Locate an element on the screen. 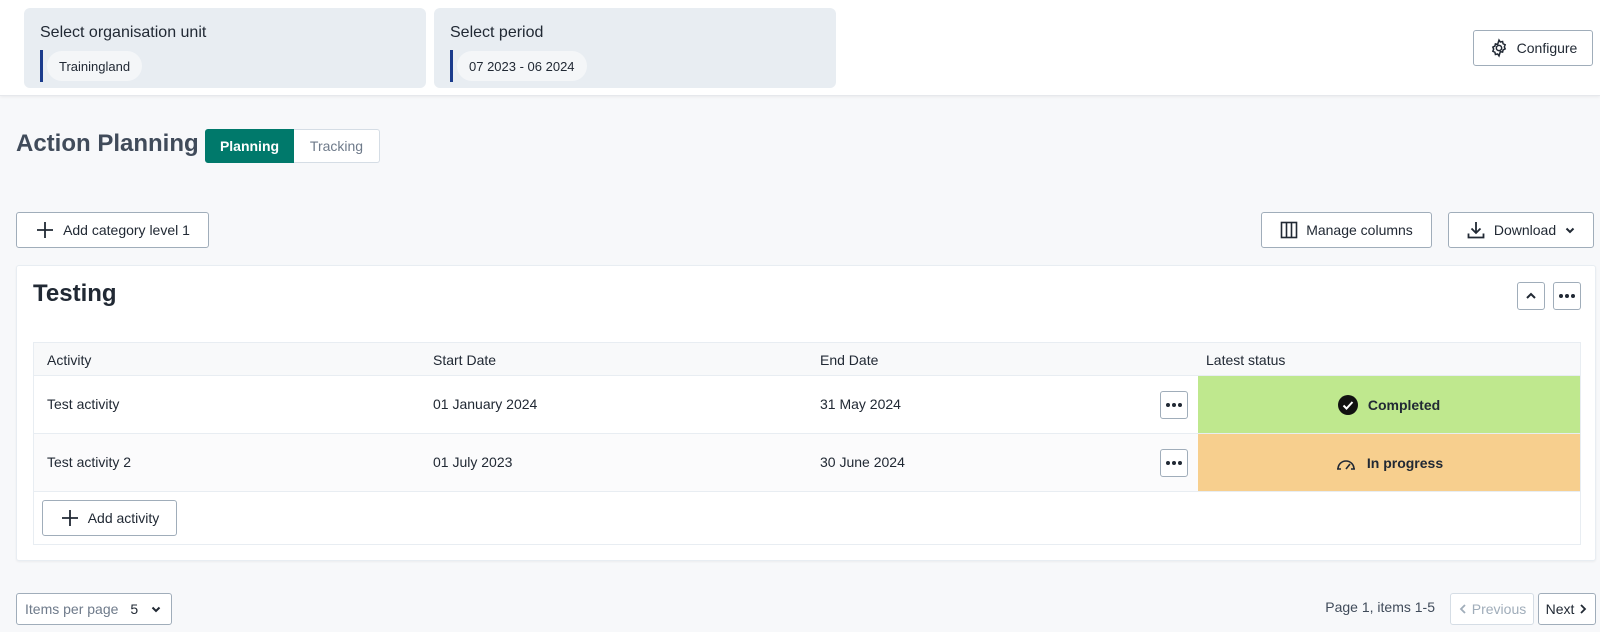 This screenshot has height=632, width=1600. next-page-button: Next is located at coordinates (1567, 609).